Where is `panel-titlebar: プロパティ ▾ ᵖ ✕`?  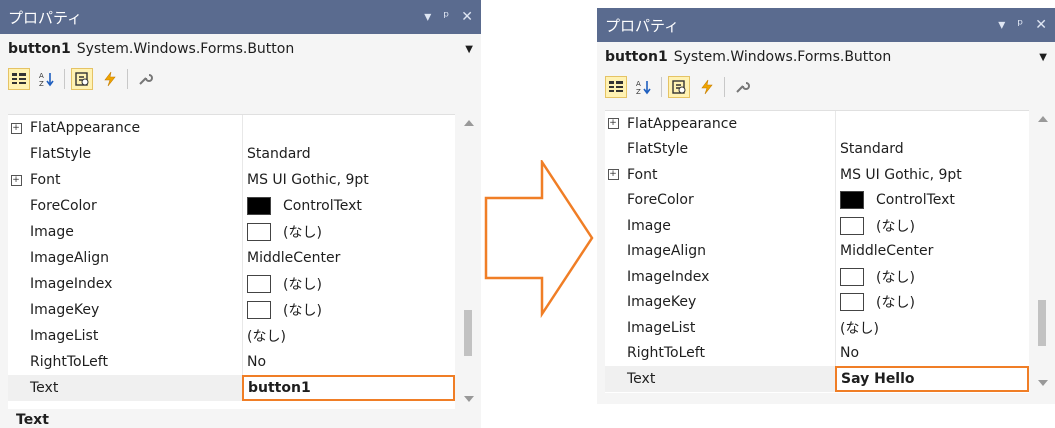
panel-titlebar: プロパティ ▾ ᵖ ✕ is located at coordinates (826, 25).